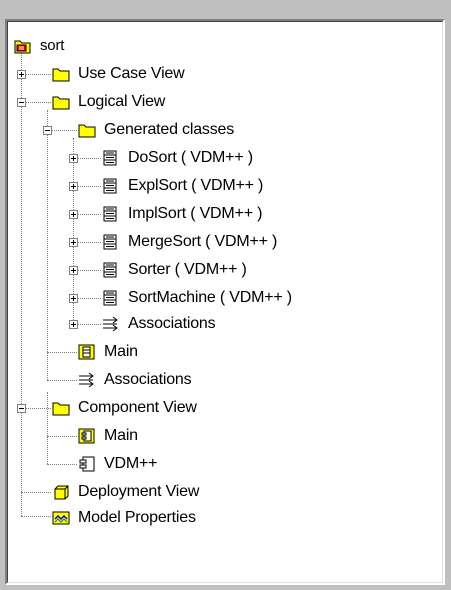  I want to click on collapse-component-view, so click(21, 408).